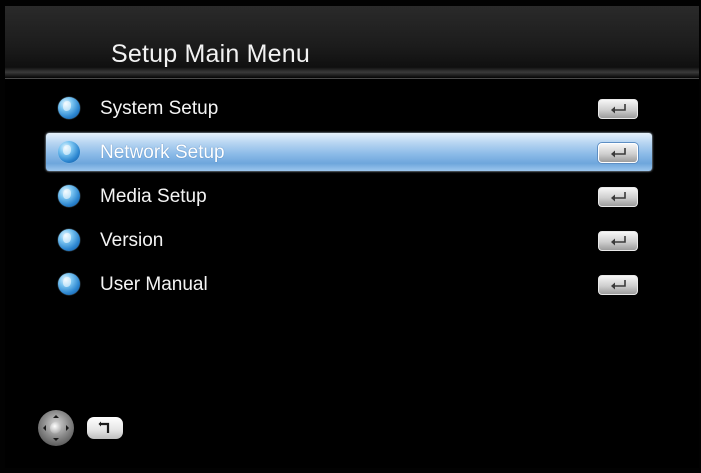 This screenshot has width=701, height=473. What do you see at coordinates (69, 428) in the screenshot?
I see `arrow-right-icon` at bounding box center [69, 428].